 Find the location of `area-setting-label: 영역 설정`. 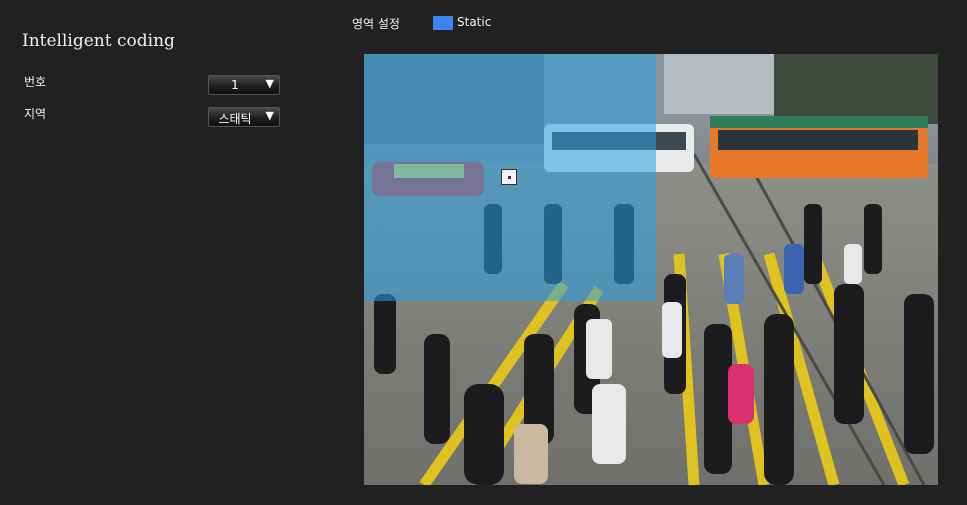

area-setting-label: 영역 설정 is located at coordinates (376, 24).